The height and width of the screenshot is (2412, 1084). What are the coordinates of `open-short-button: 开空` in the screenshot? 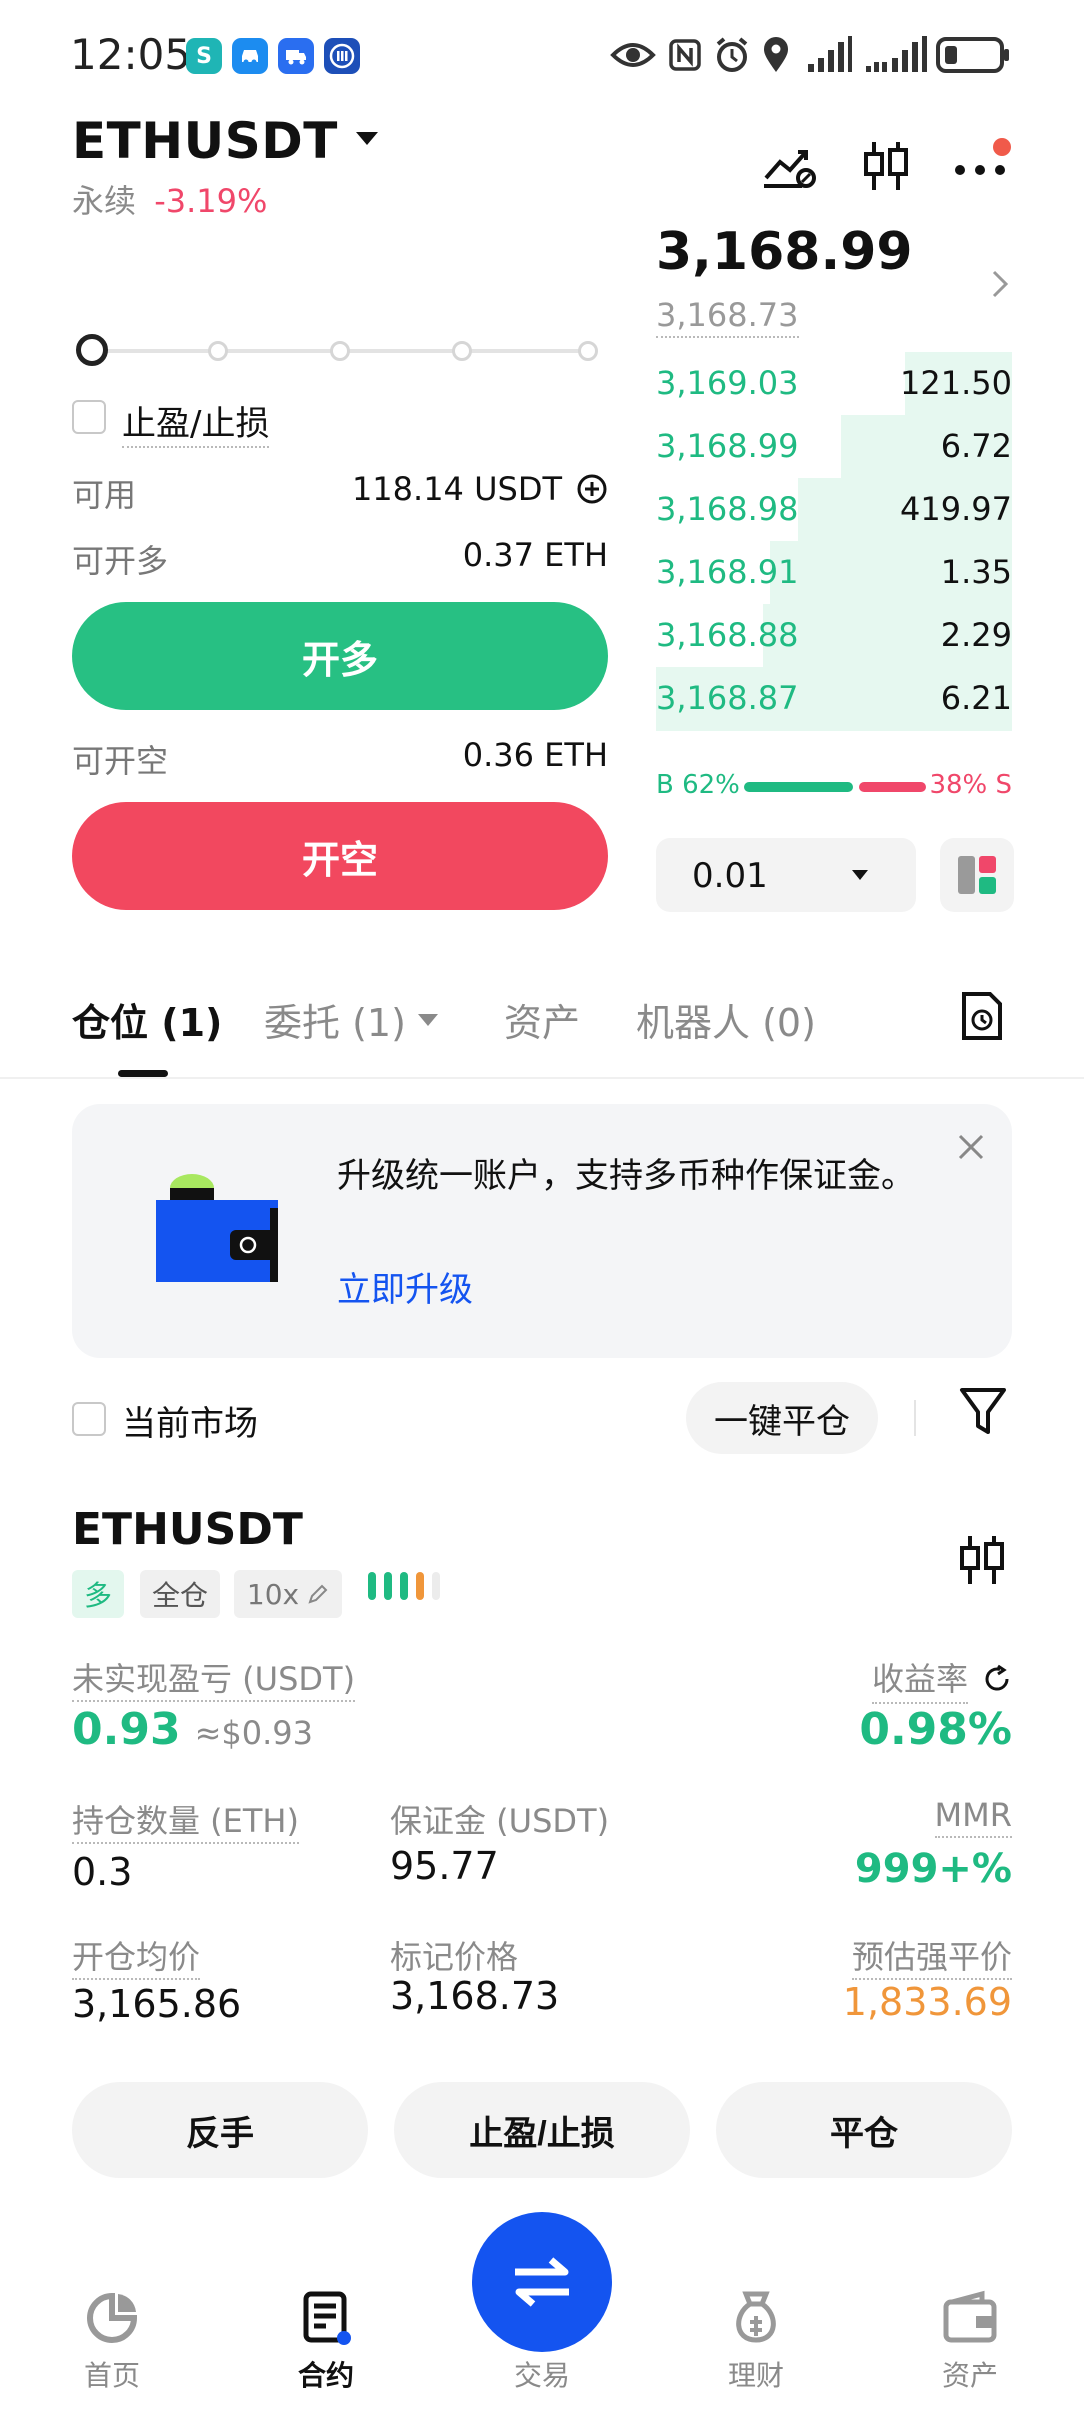 It's located at (340, 856).